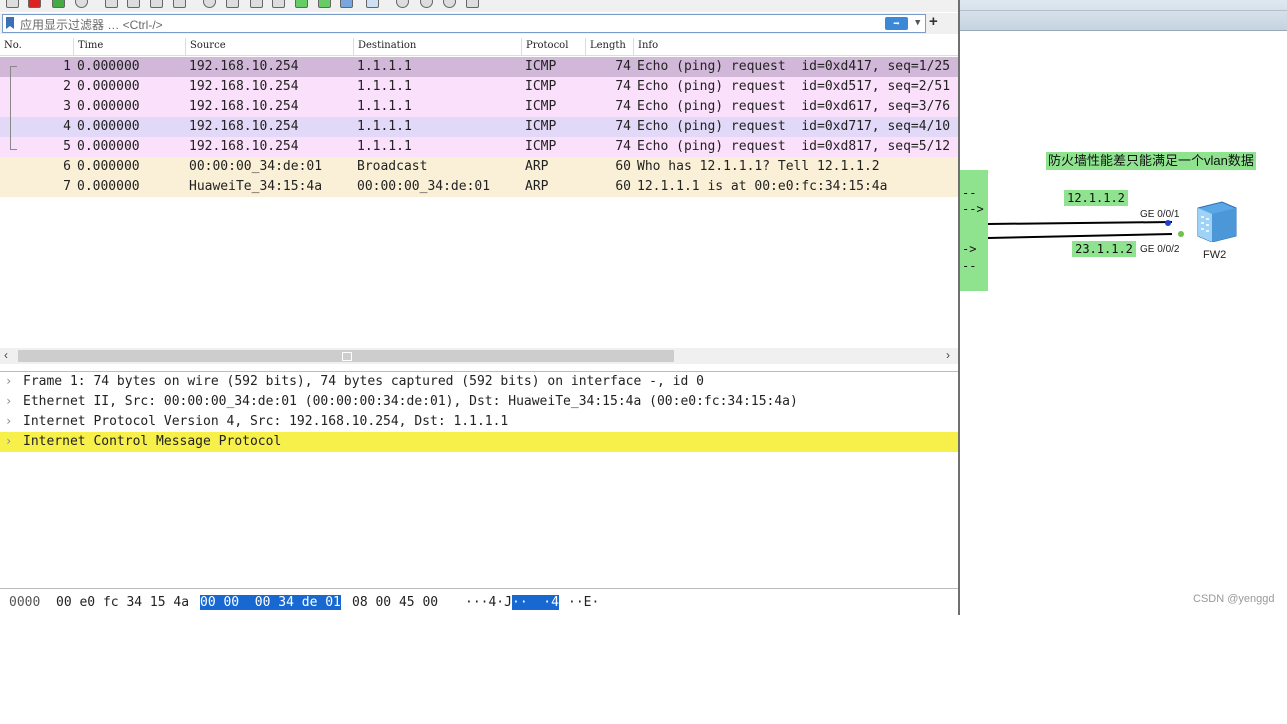  What do you see at coordinates (583, 602) in the screenshot?
I see `bytes-ascii-2: ··E·` at bounding box center [583, 602].